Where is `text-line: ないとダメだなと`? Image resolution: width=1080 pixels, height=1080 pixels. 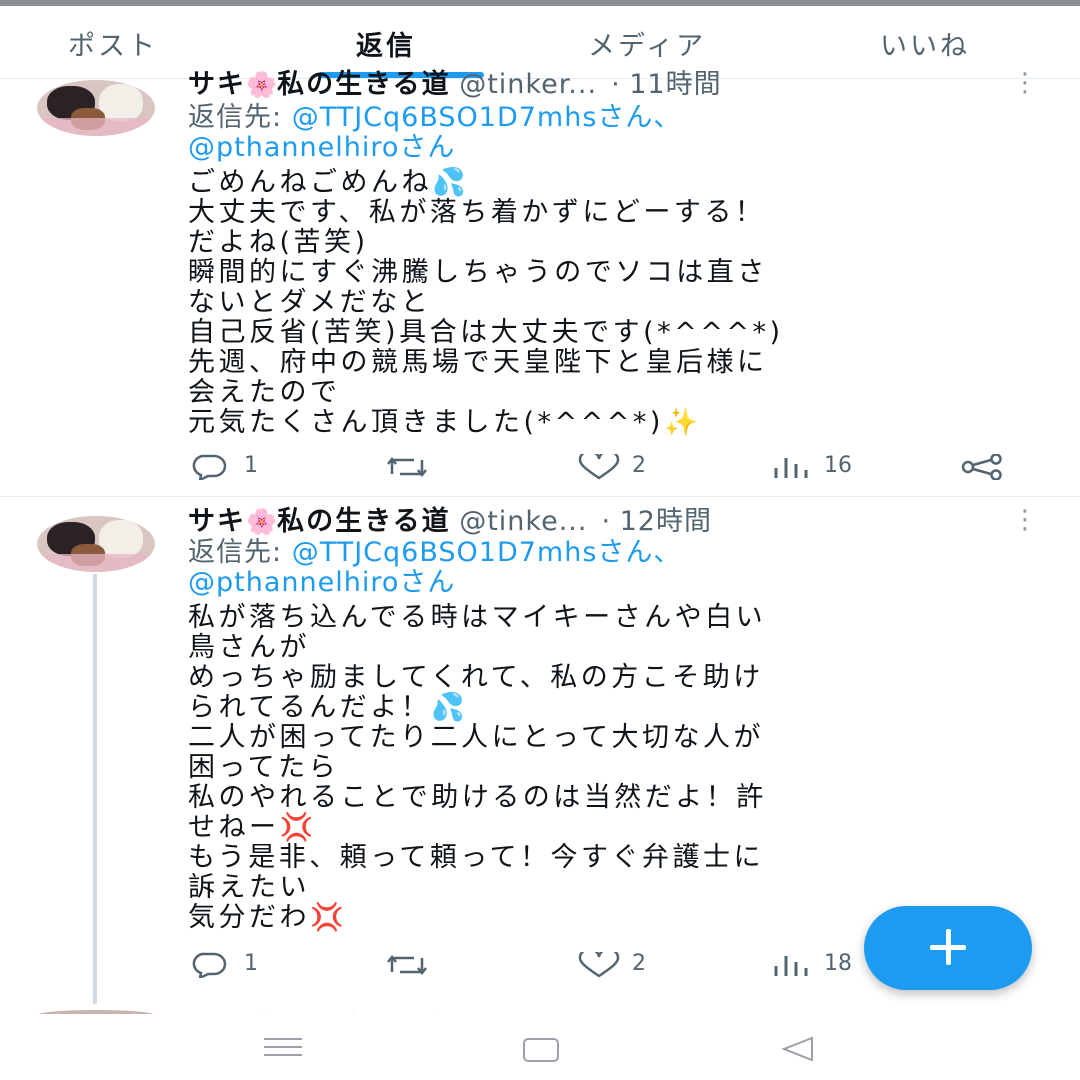
text-line: ないとダメだなと is located at coordinates (310, 302).